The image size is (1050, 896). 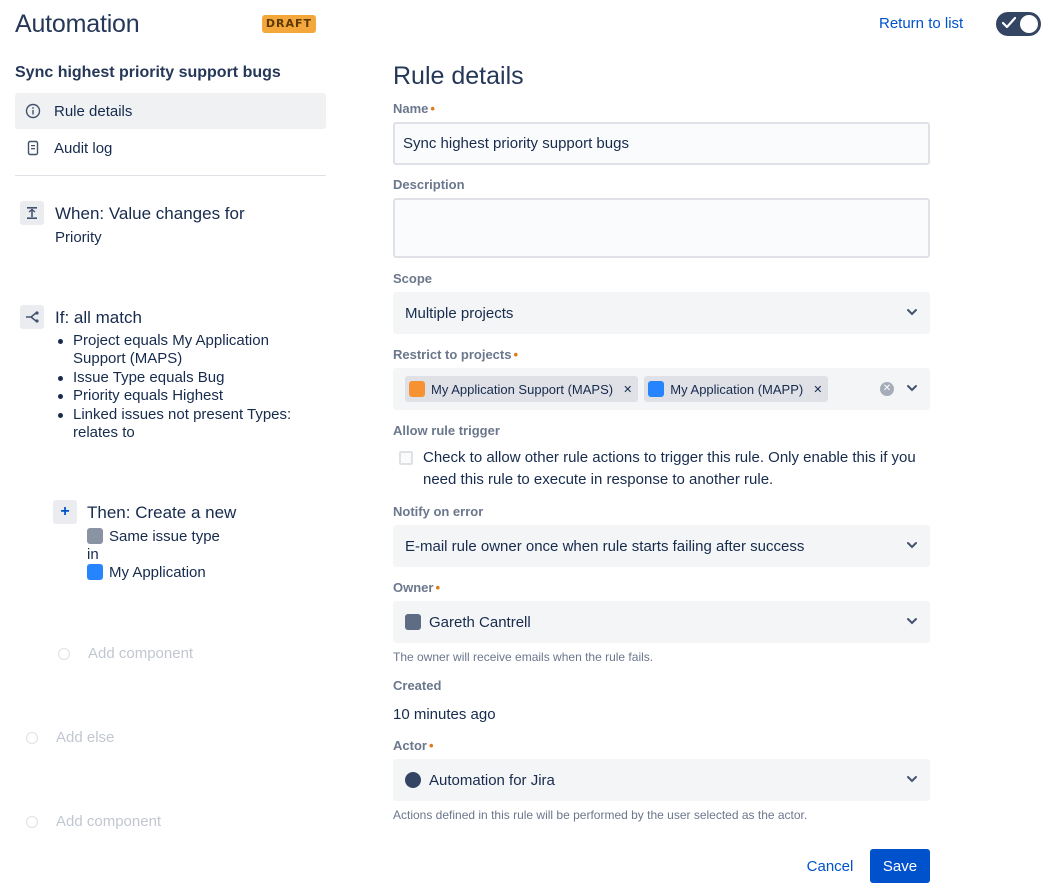 What do you see at coordinates (33, 148) in the screenshot?
I see `document-icon` at bounding box center [33, 148].